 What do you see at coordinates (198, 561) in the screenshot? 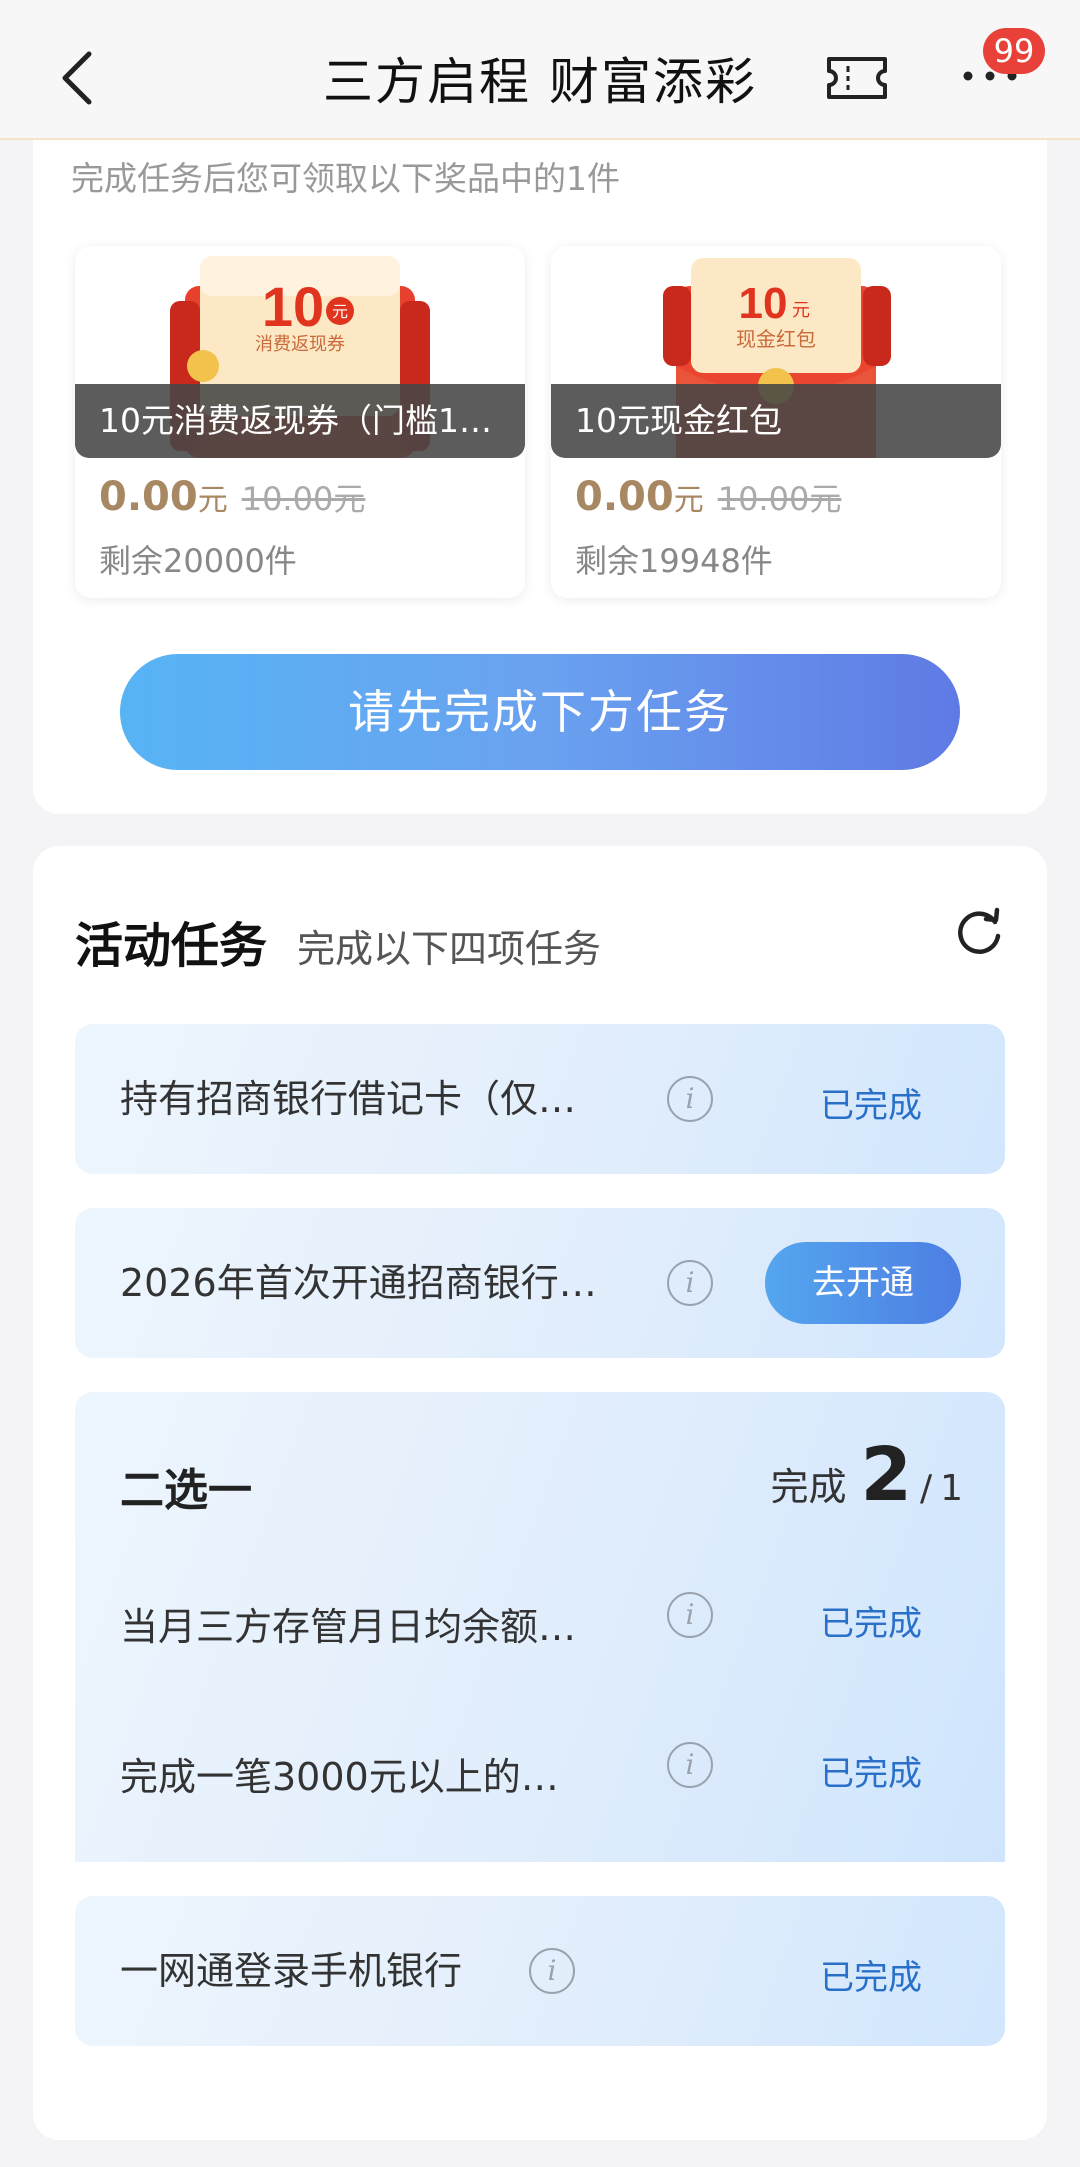
I see `remaining-stock: 剩余20000件` at bounding box center [198, 561].